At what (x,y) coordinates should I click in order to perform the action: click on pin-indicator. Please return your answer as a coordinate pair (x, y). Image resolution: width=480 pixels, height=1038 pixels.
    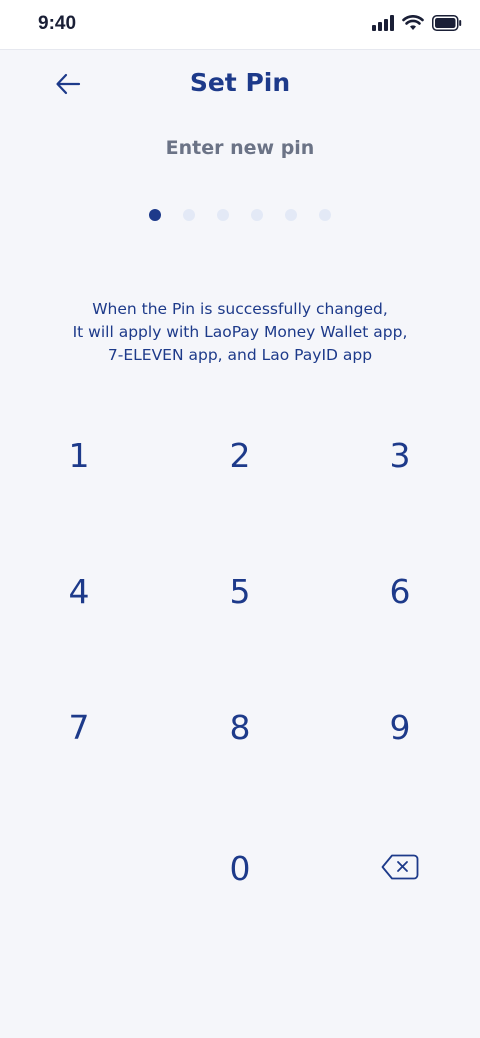
    Looking at the image, I should click on (240, 215).